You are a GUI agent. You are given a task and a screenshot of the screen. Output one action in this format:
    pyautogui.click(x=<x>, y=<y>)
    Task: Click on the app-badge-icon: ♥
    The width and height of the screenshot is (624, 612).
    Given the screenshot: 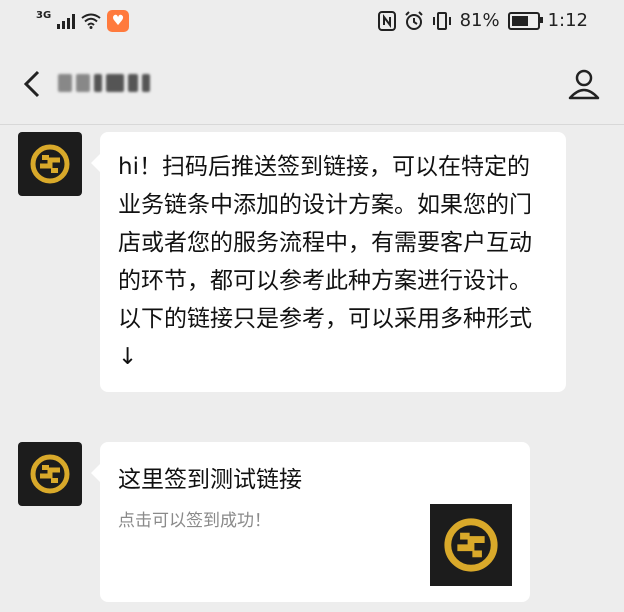 What is the action you would take?
    pyautogui.click(x=118, y=21)
    